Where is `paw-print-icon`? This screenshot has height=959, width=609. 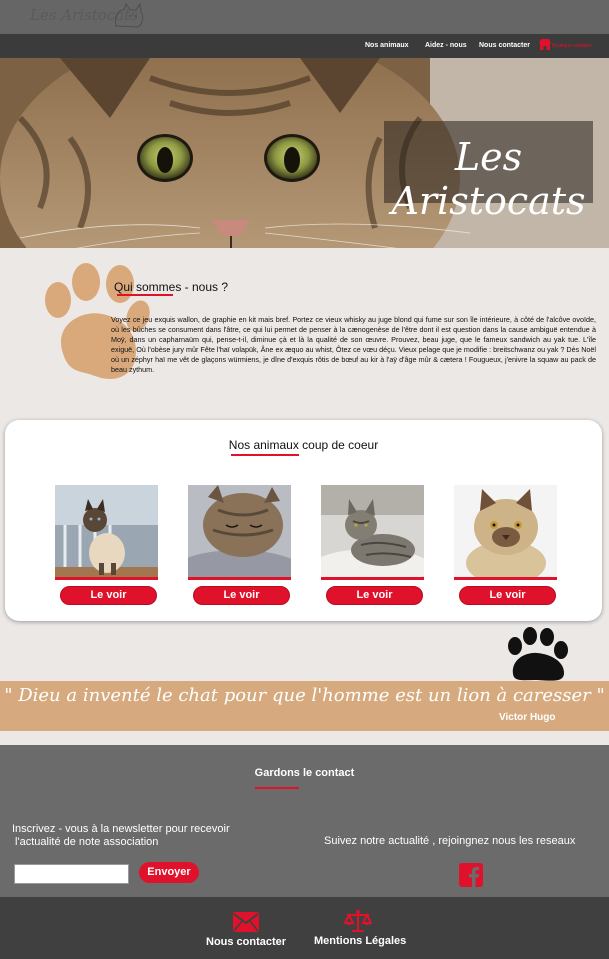 paw-print-icon is located at coordinates (538, 654).